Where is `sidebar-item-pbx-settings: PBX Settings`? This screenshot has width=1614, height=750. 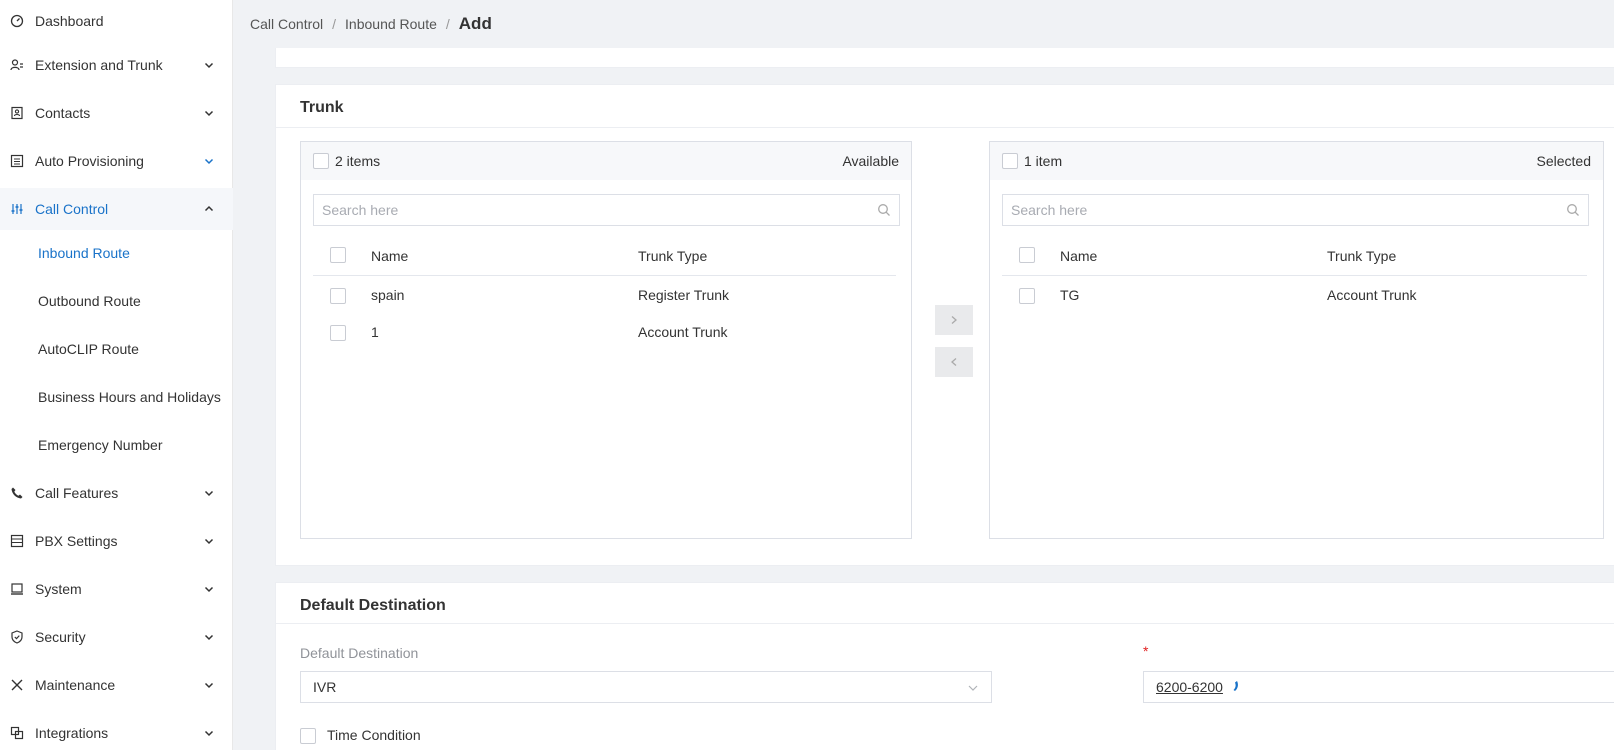 sidebar-item-pbx-settings: PBX Settings is located at coordinates (116, 541).